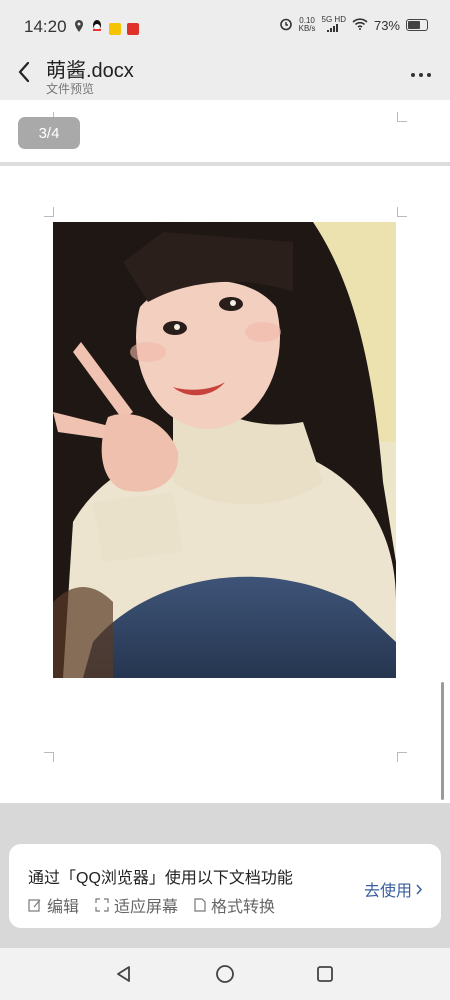 The height and width of the screenshot is (1000, 450). What do you see at coordinates (63, 907) in the screenshot?
I see `feature-edit-label: 编辑` at bounding box center [63, 907].